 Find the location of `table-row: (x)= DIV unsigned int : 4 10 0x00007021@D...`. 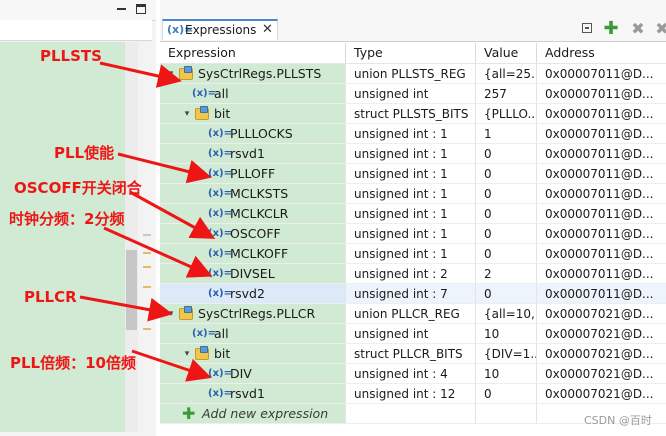

table-row: (x)= DIV unsigned int : 4 10 0x00007021@D... is located at coordinates (413, 374).